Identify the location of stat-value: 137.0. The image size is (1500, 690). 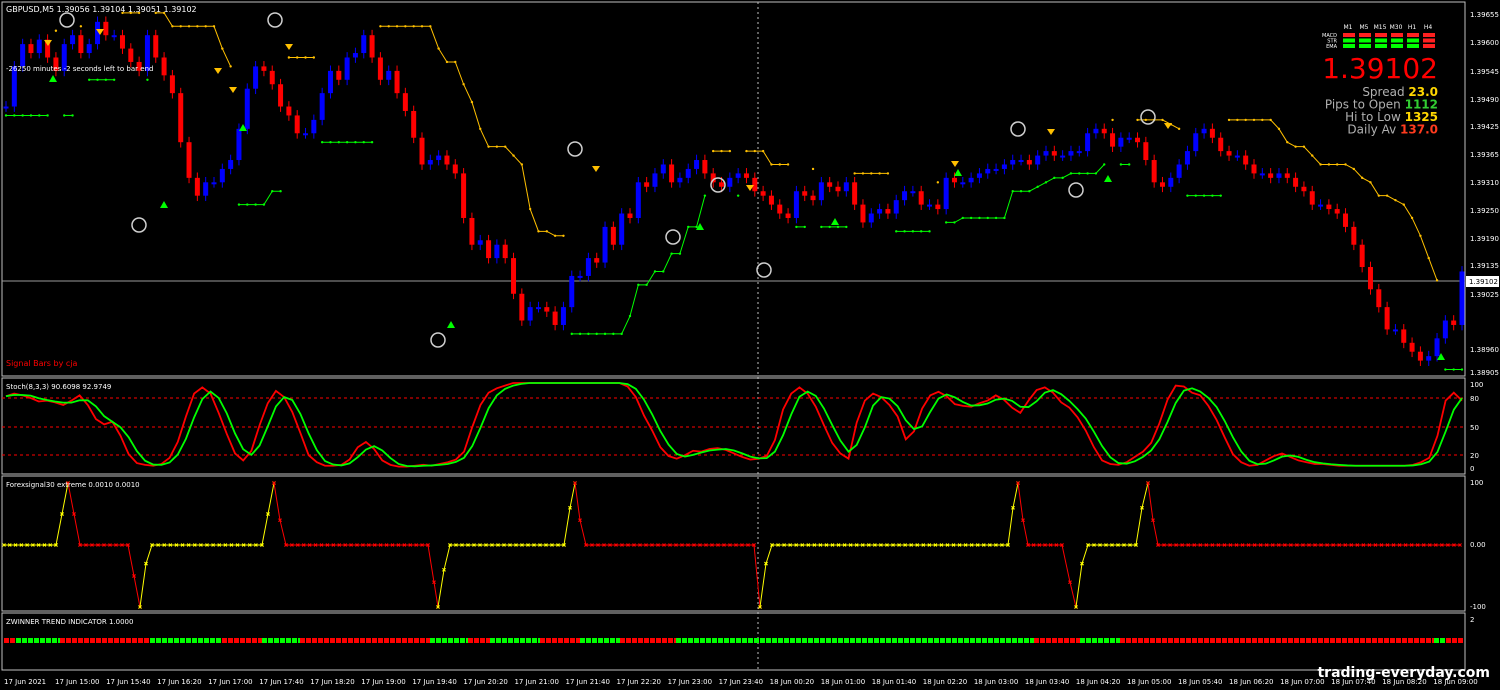
(1419, 130).